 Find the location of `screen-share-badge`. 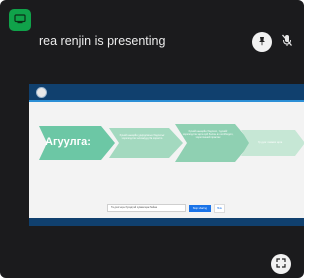

screen-share-badge is located at coordinates (20, 20).